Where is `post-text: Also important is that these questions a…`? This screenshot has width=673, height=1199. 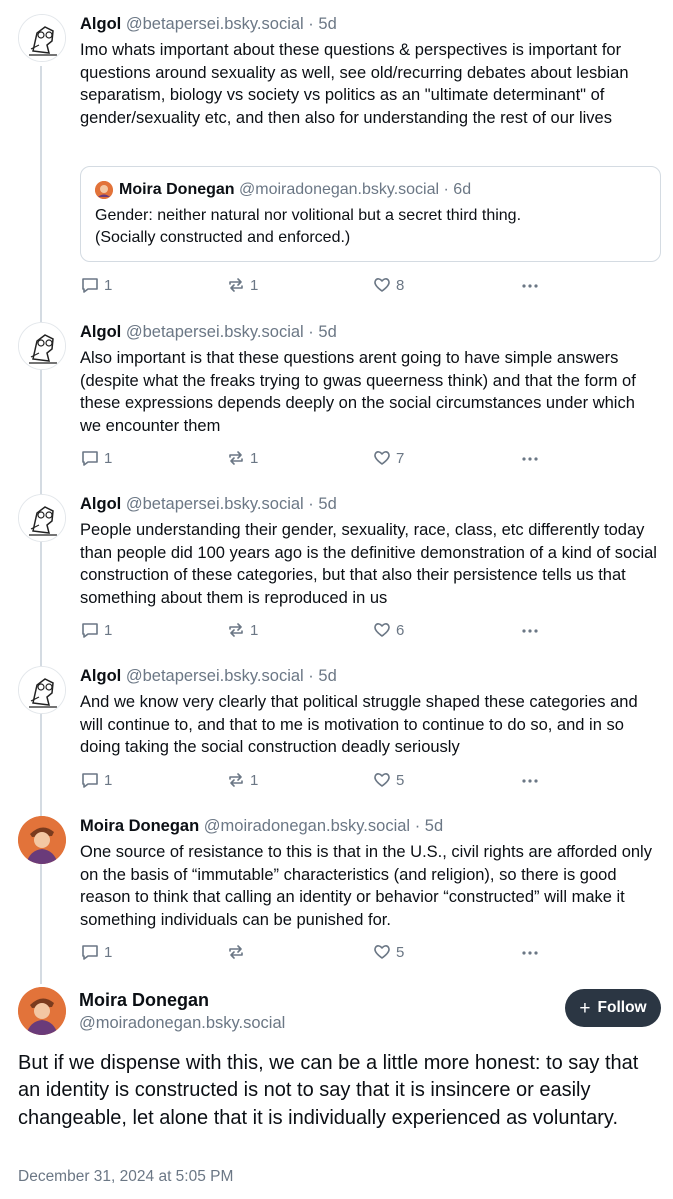 post-text: Also important is that these questions a… is located at coordinates (358, 392).